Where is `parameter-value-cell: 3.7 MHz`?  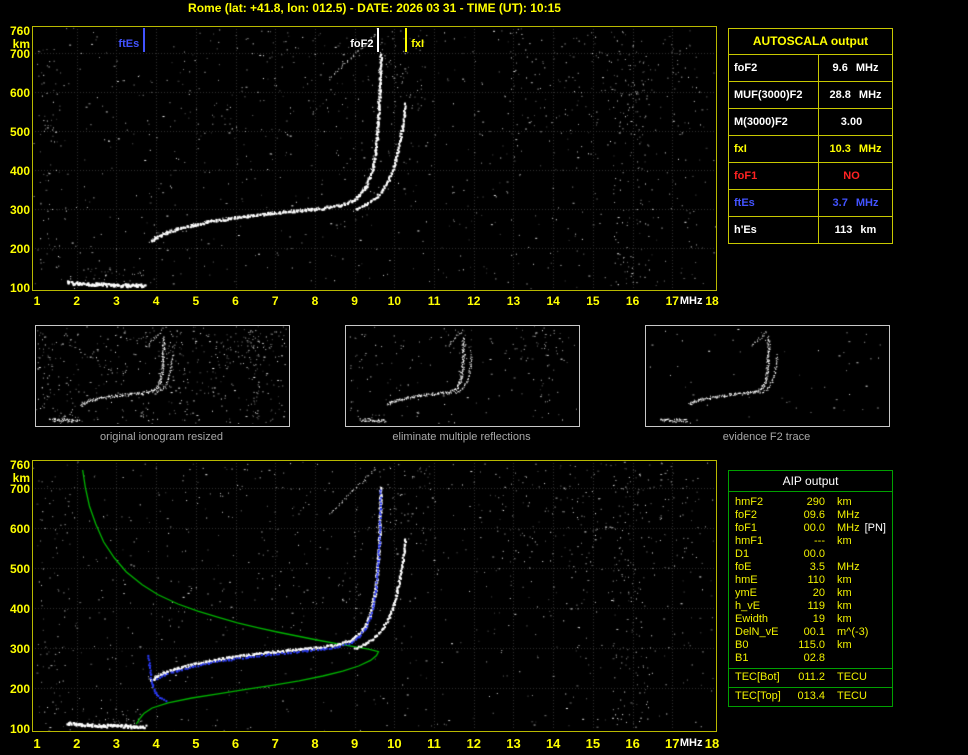
parameter-value-cell: 3.7 MHz is located at coordinates (855, 203).